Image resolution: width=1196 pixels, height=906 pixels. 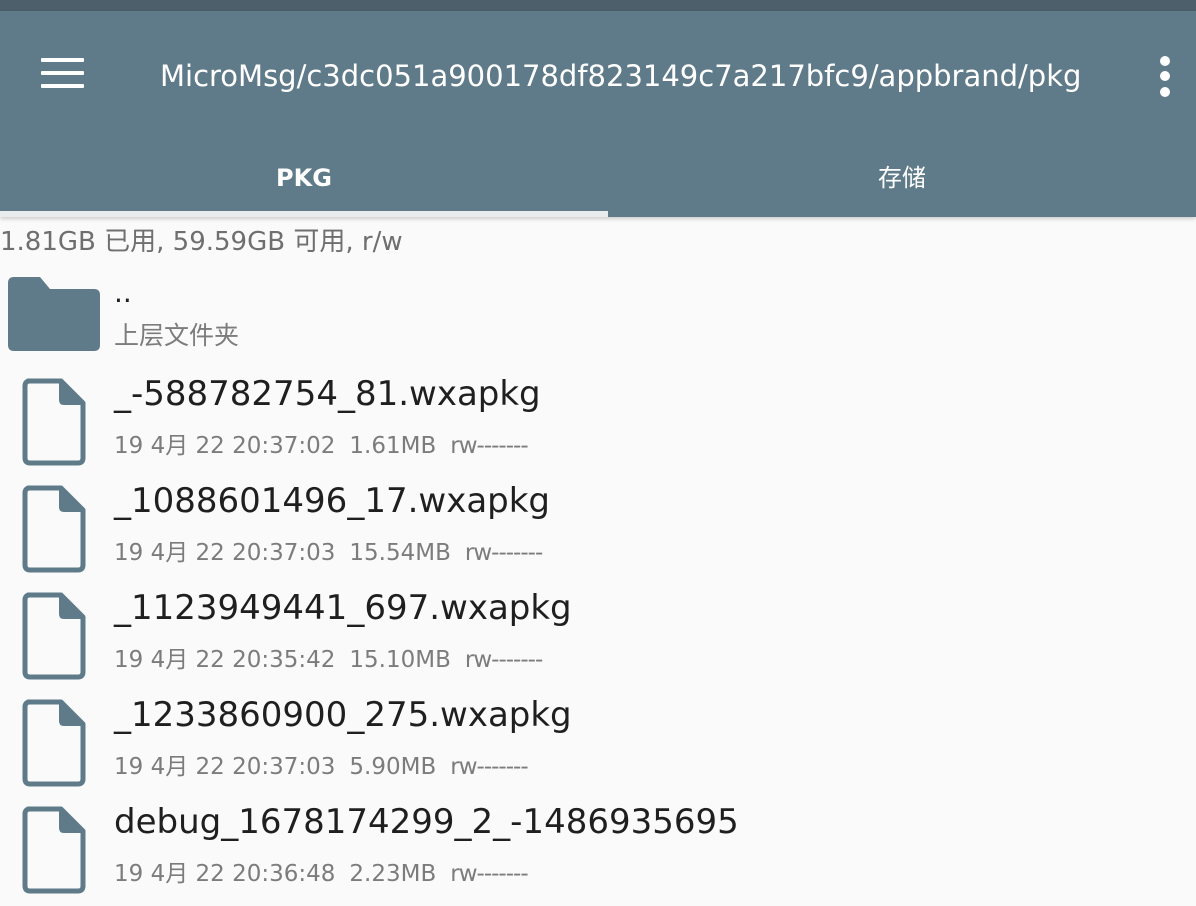 What do you see at coordinates (327, 394) in the screenshot?
I see `file-name: _-588782754_81.wxapkg` at bounding box center [327, 394].